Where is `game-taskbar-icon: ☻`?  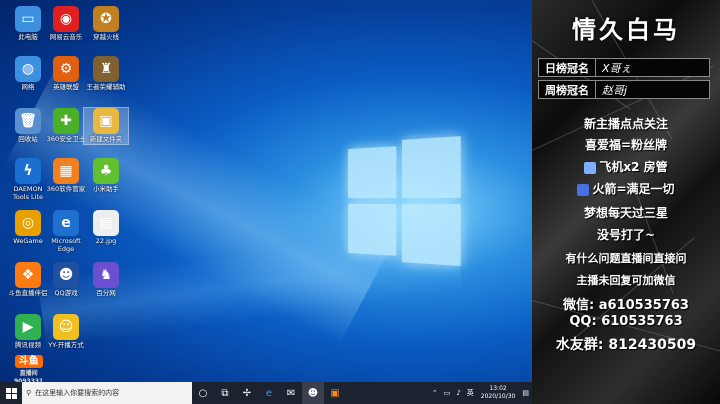
game-taskbar-icon: ☻ is located at coordinates (313, 393).